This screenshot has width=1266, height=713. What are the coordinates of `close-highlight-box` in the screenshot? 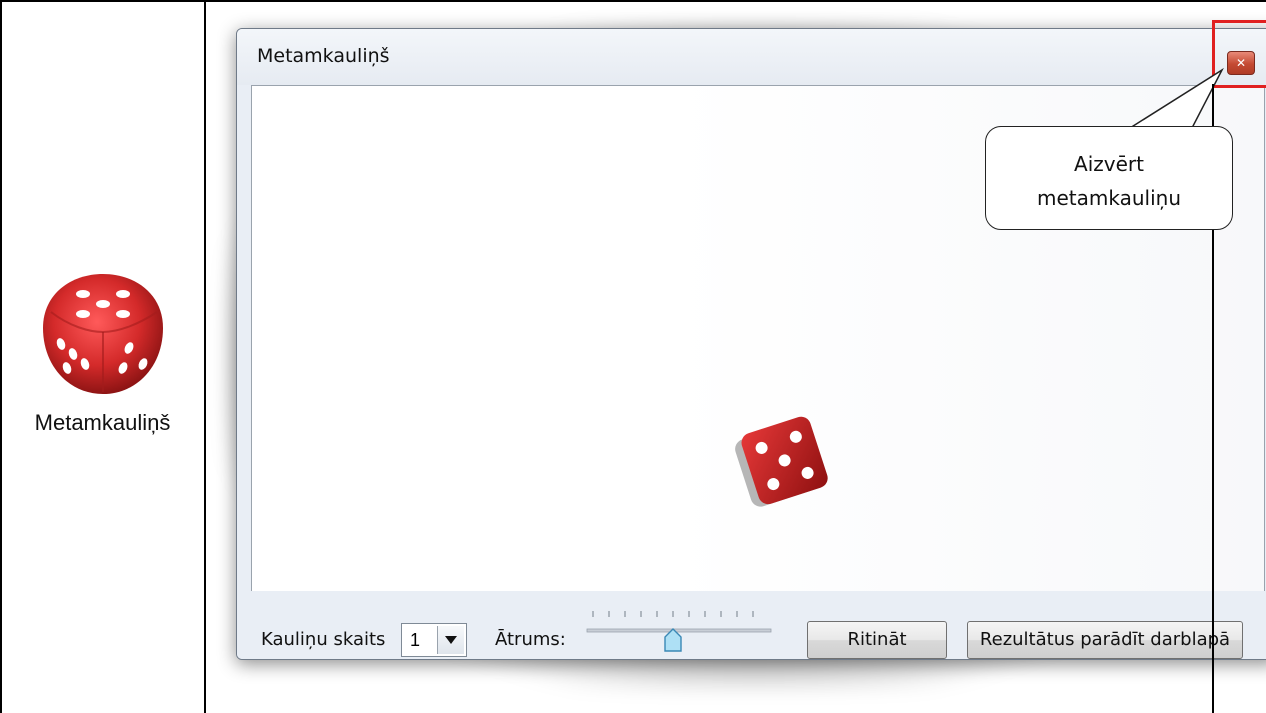 It's located at (1239, 54).